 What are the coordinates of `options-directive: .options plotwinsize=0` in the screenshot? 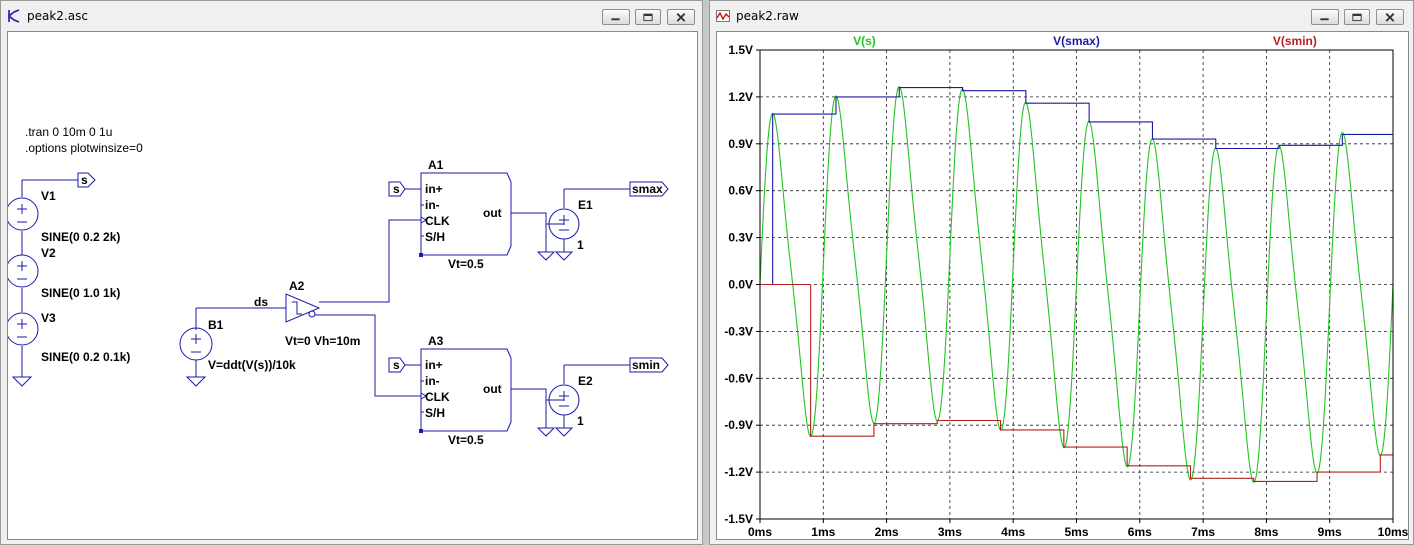 It's located at (84, 148).